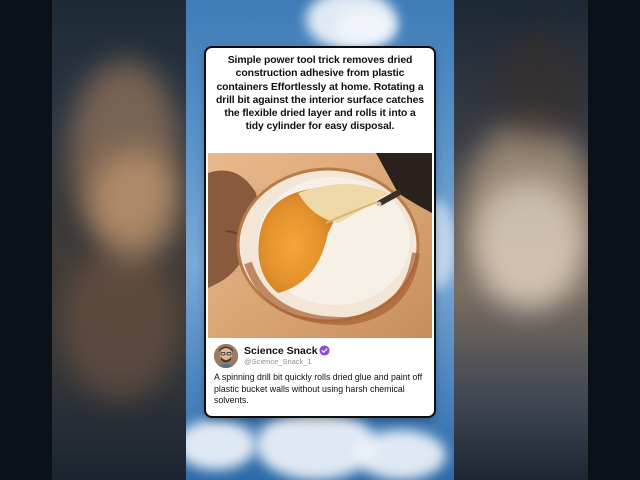 The image size is (640, 480). I want to click on edge-bar-right, so click(614, 240).